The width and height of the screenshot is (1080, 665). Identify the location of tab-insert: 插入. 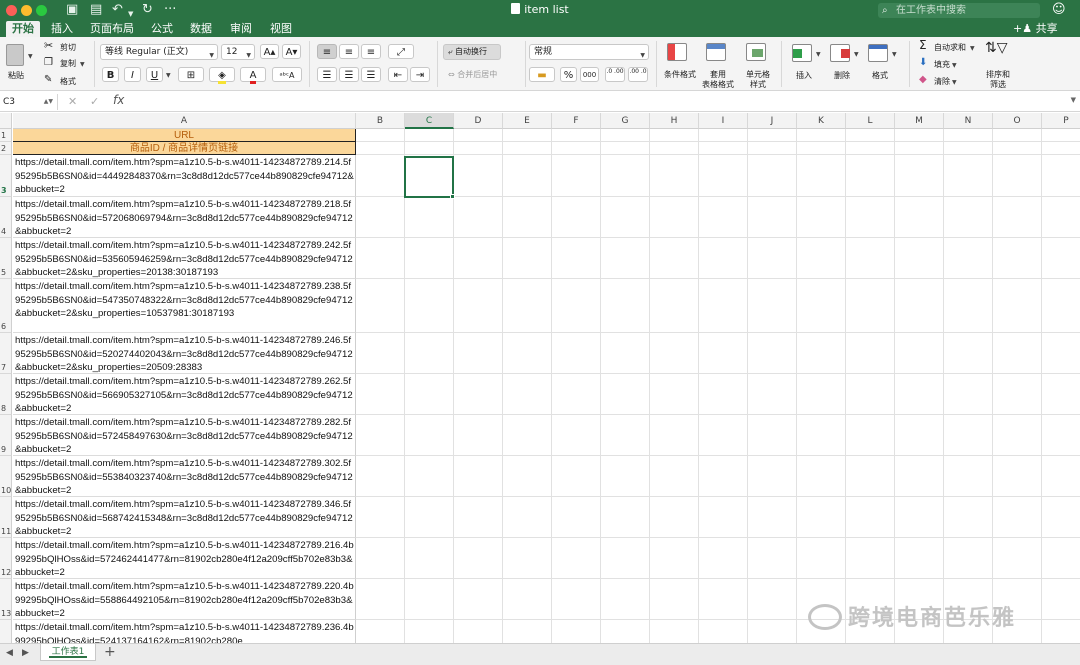
(62, 29).